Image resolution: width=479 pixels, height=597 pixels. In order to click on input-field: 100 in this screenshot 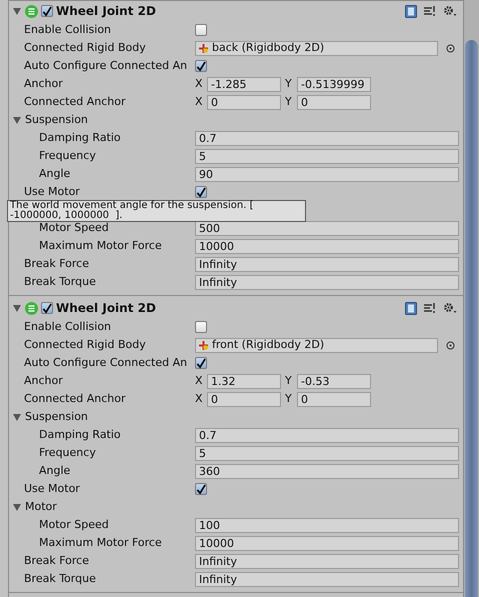, I will do `click(327, 525)`.